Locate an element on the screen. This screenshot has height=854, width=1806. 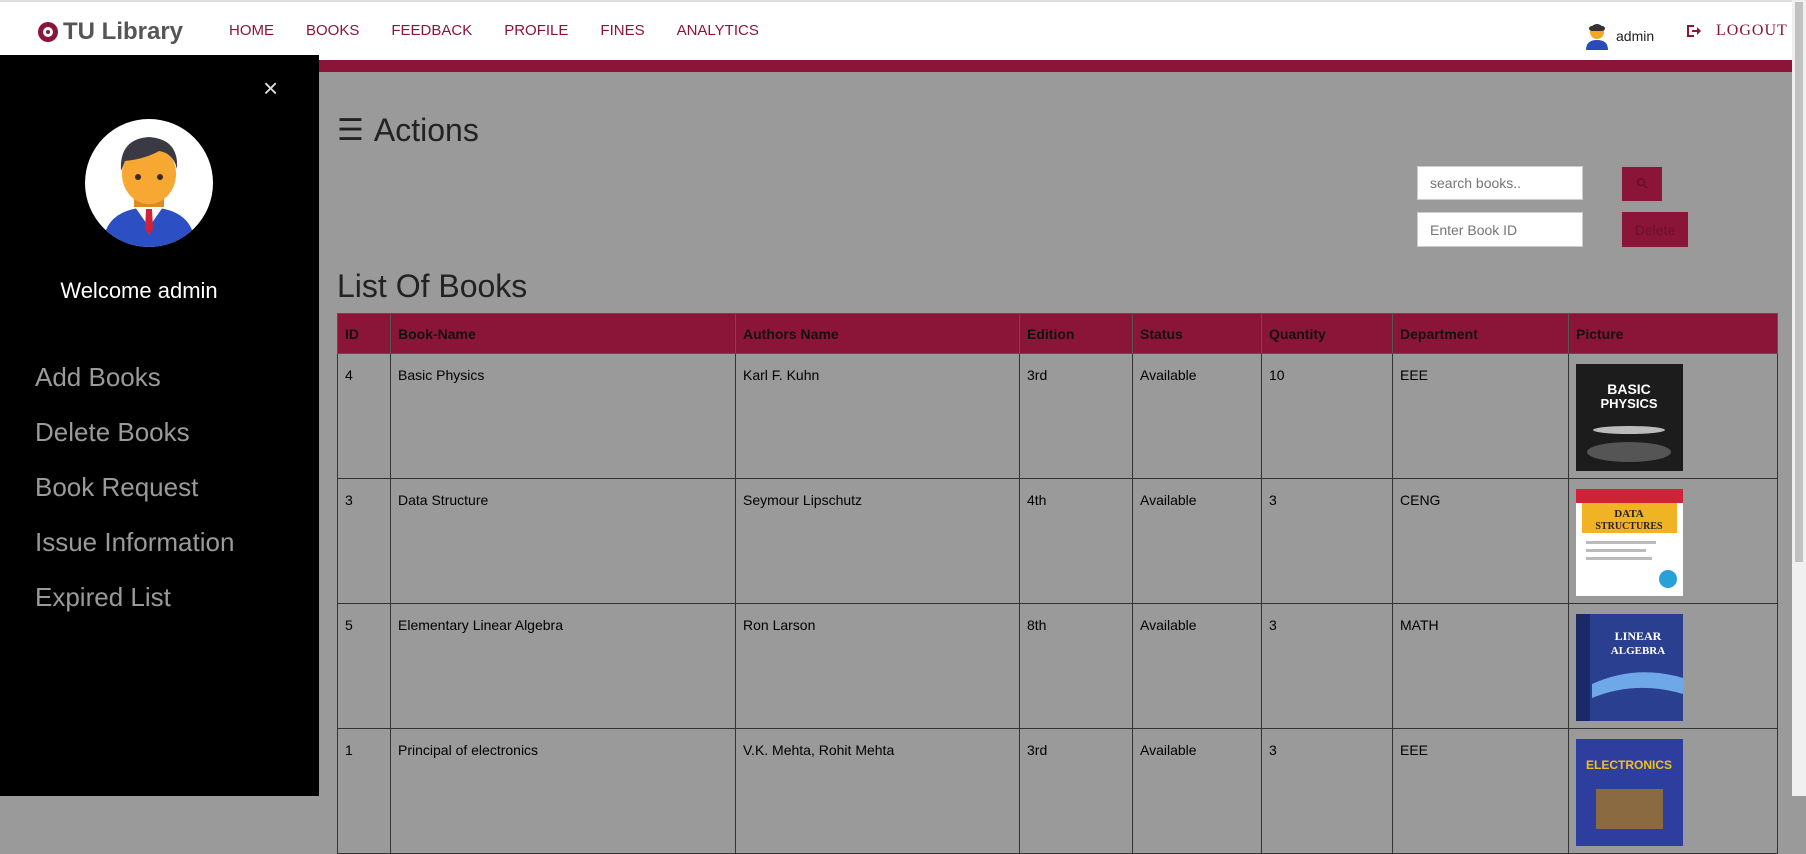
search-button is located at coordinates (1642, 184).